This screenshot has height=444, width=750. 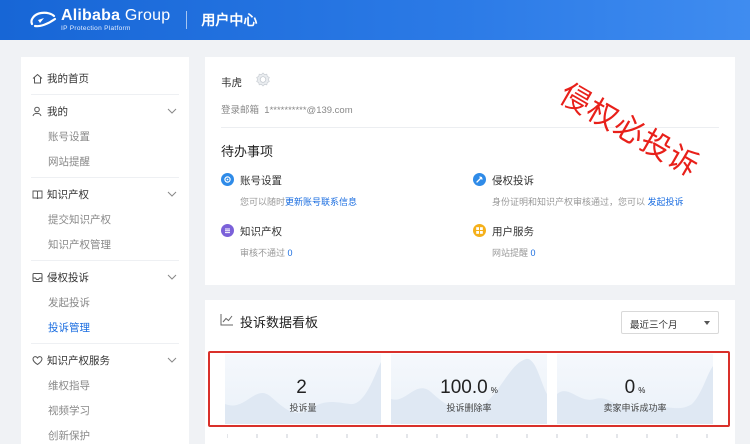 I want to click on todo-desc: 网站提醒 0, so click(x=514, y=252).